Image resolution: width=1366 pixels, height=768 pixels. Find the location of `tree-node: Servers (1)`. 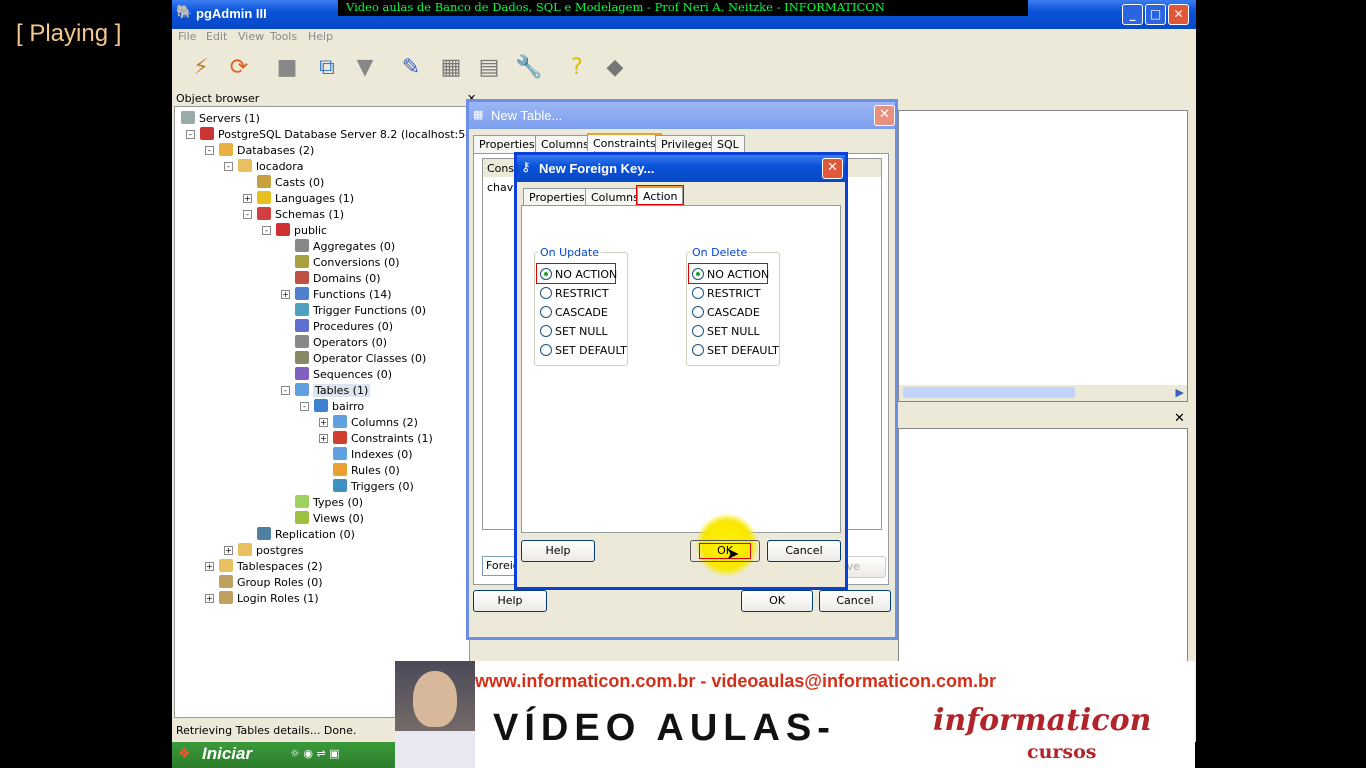

tree-node: Servers (1) is located at coordinates (220, 118).